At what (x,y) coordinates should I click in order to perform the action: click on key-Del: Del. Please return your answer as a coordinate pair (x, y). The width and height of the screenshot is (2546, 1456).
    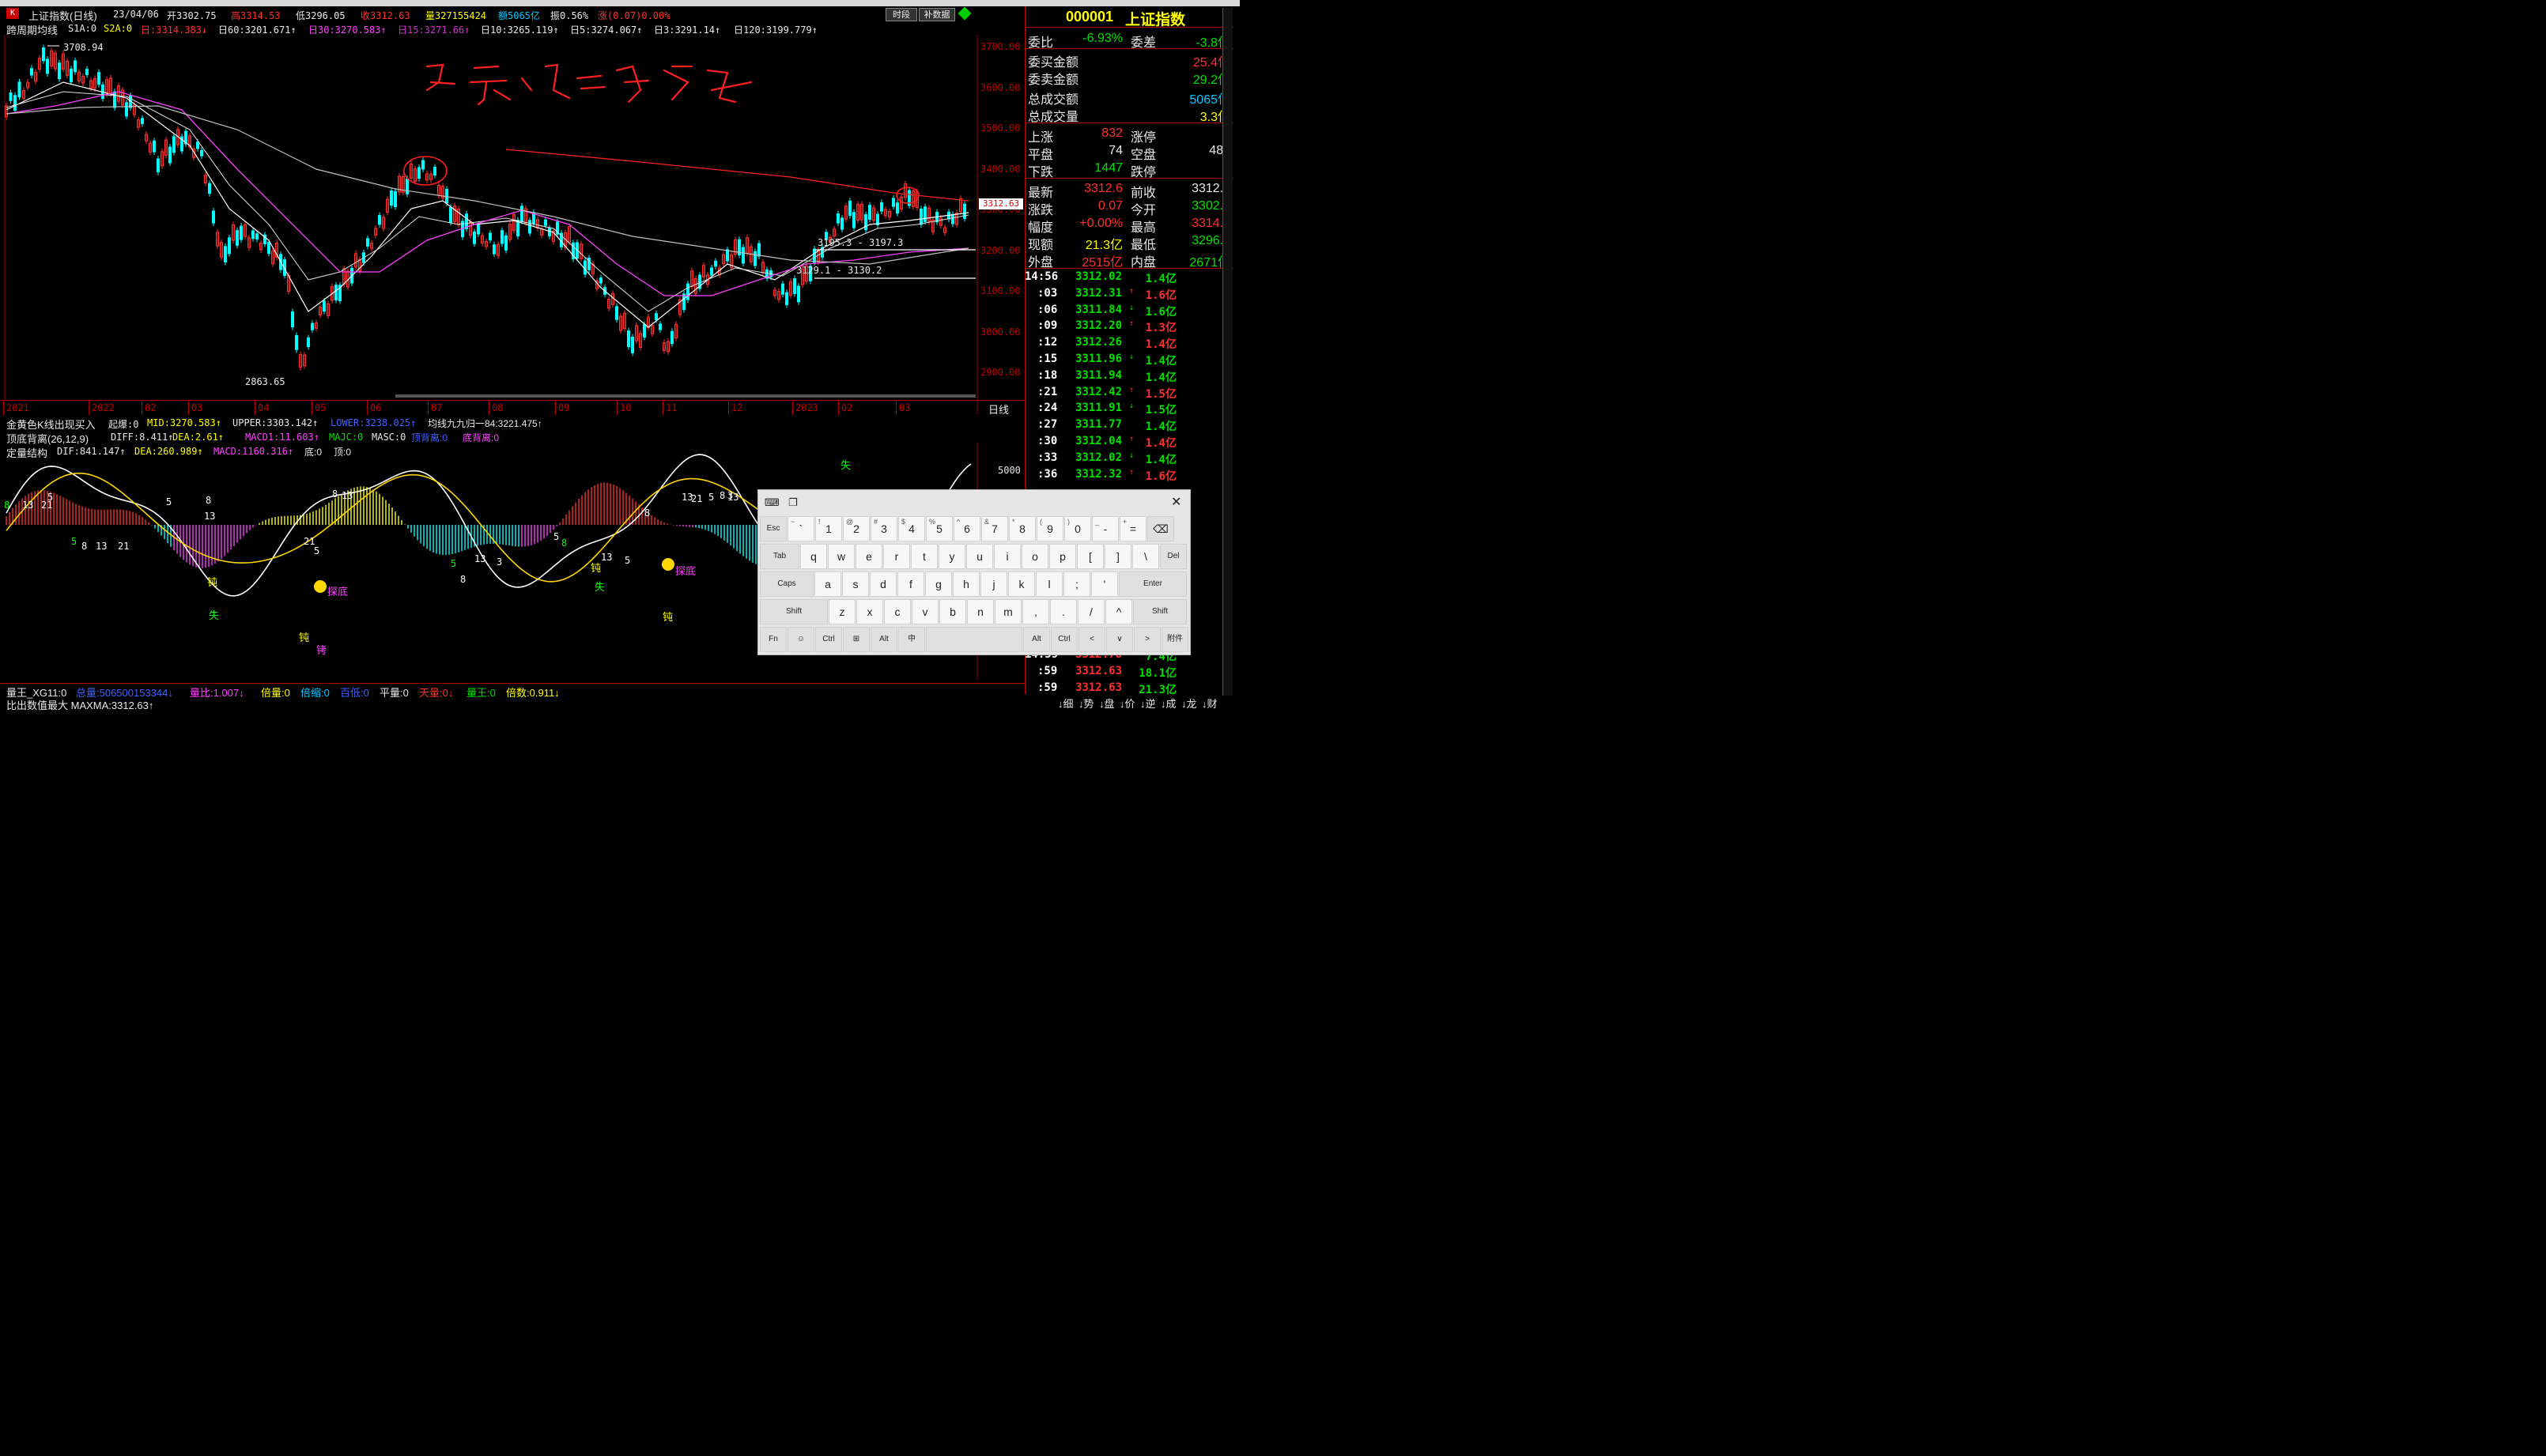
    Looking at the image, I should click on (1173, 556).